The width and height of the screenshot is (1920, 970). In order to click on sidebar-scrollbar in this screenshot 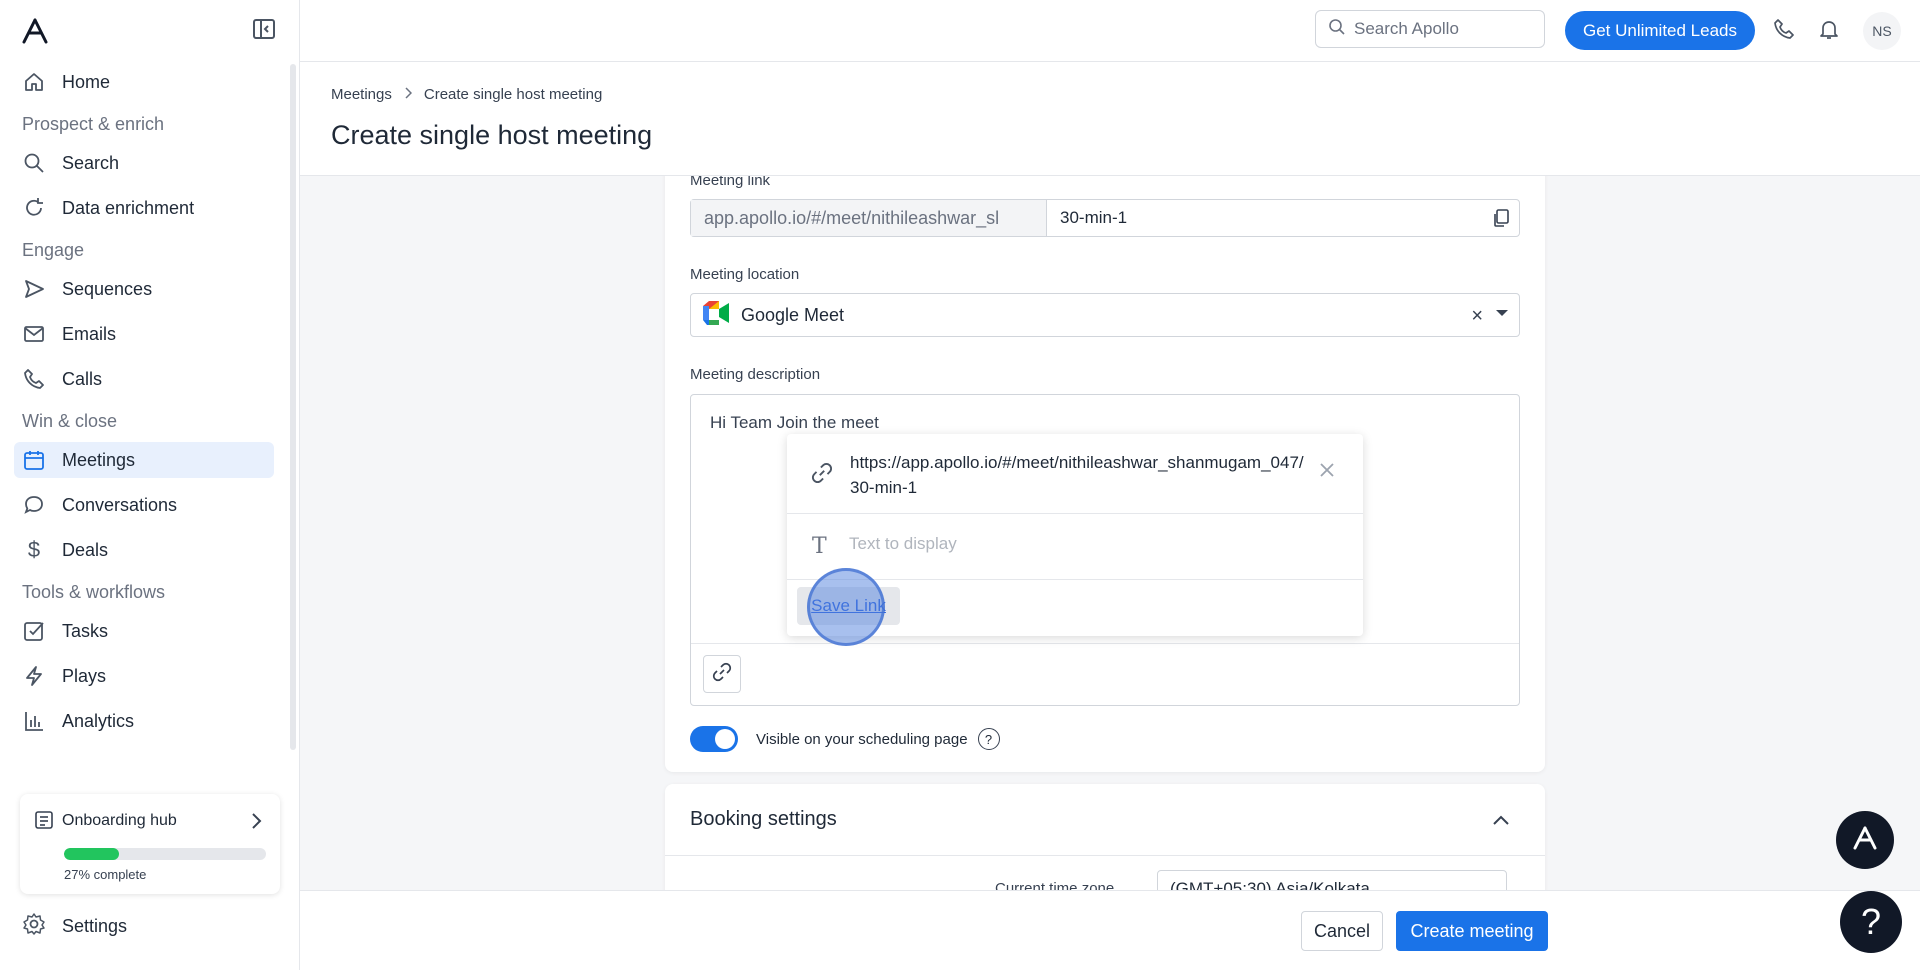, I will do `click(293, 407)`.